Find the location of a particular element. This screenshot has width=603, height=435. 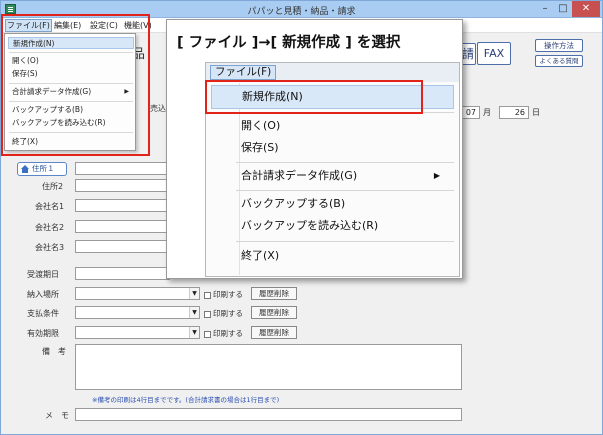

house-icon is located at coordinates (25, 169).